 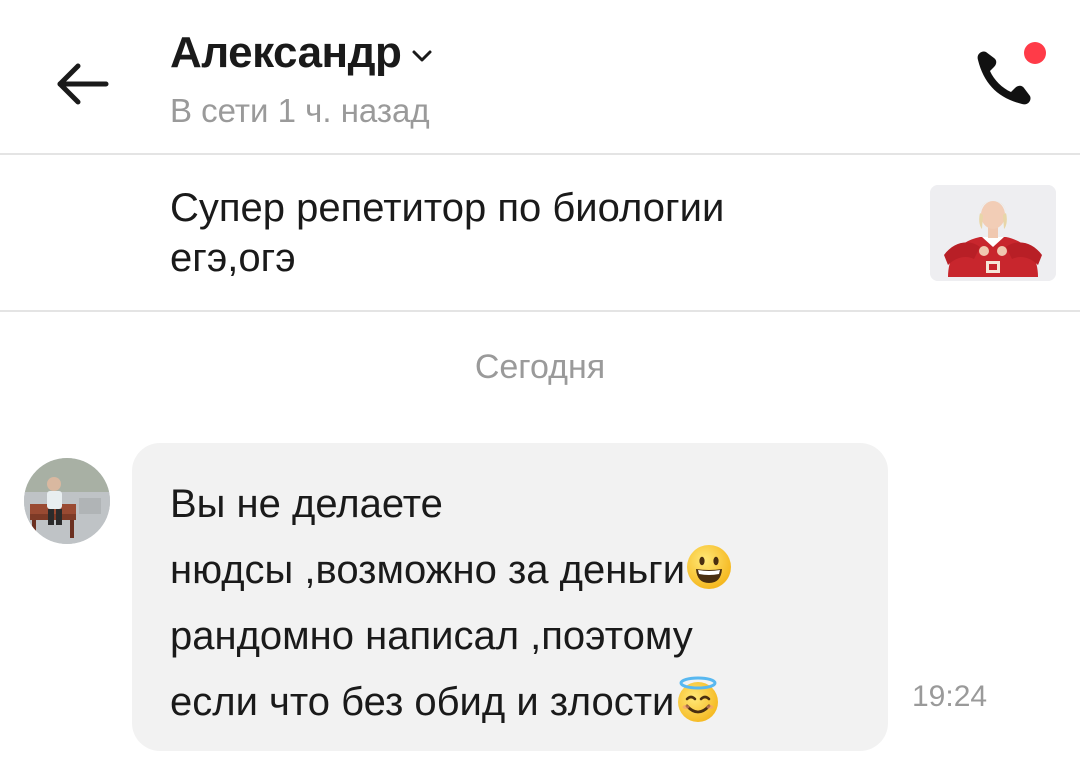 I want to click on notification-dot, so click(x=1035, y=53).